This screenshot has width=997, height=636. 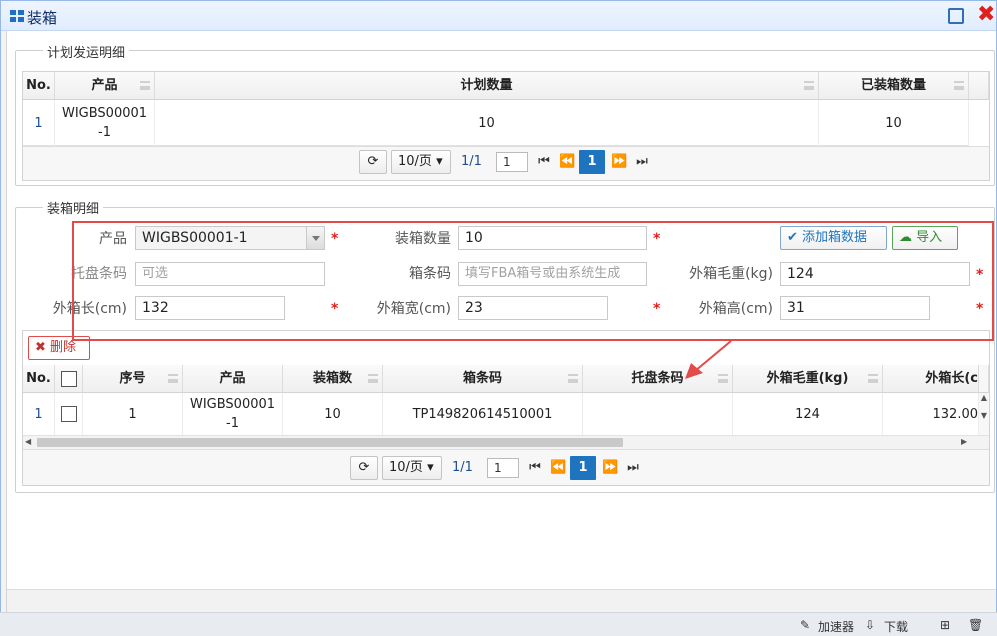 What do you see at coordinates (552, 274) in the screenshot?
I see `barcode-input: 填写FBA箱号或由系统生成` at bounding box center [552, 274].